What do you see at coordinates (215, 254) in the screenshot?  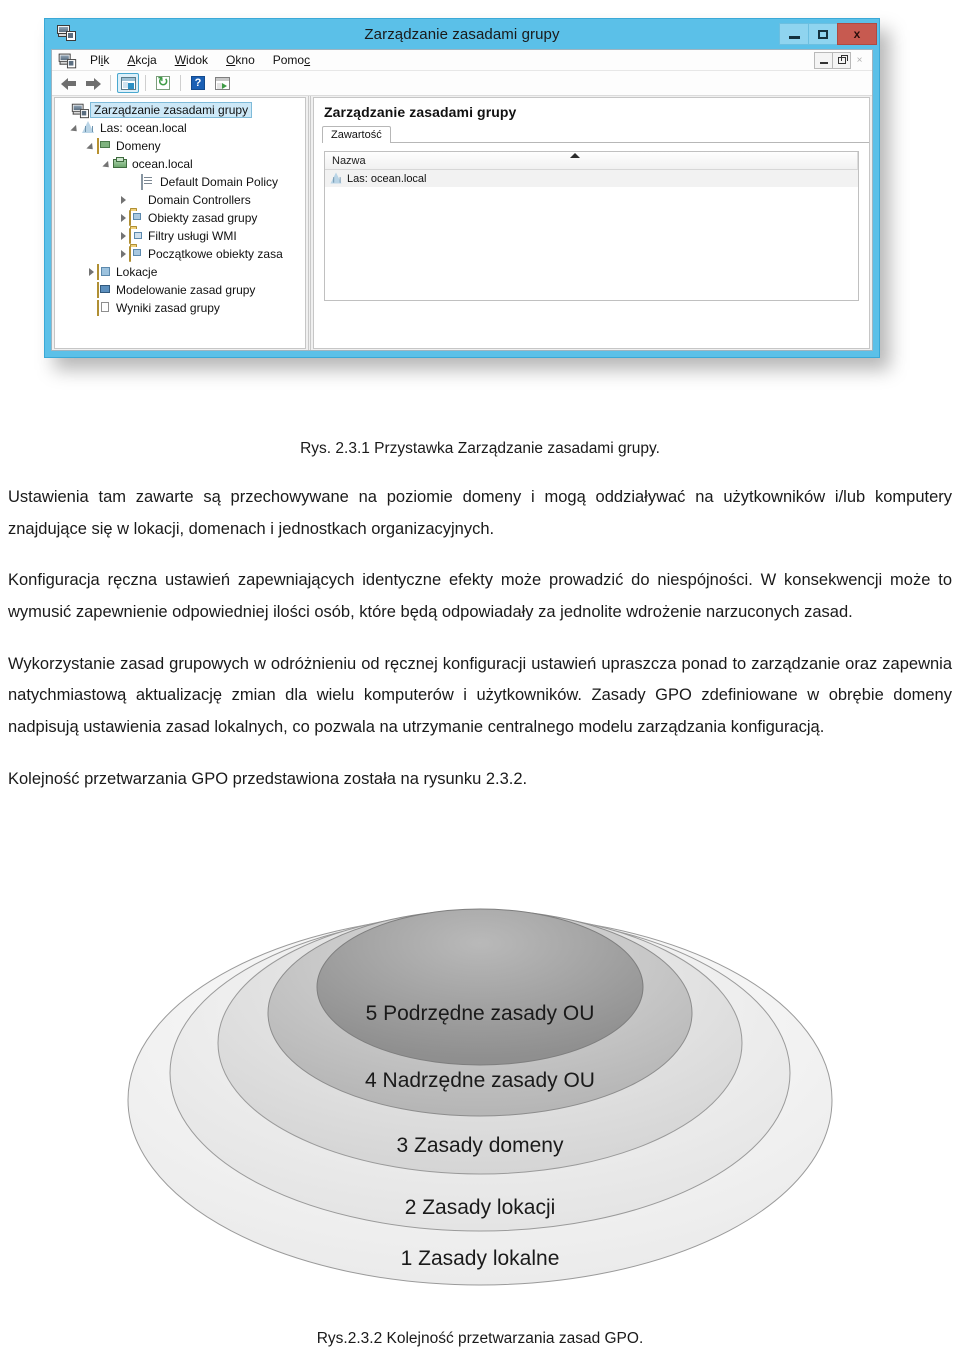 I see `tree-item-label: Początkowe obiekty zasa` at bounding box center [215, 254].